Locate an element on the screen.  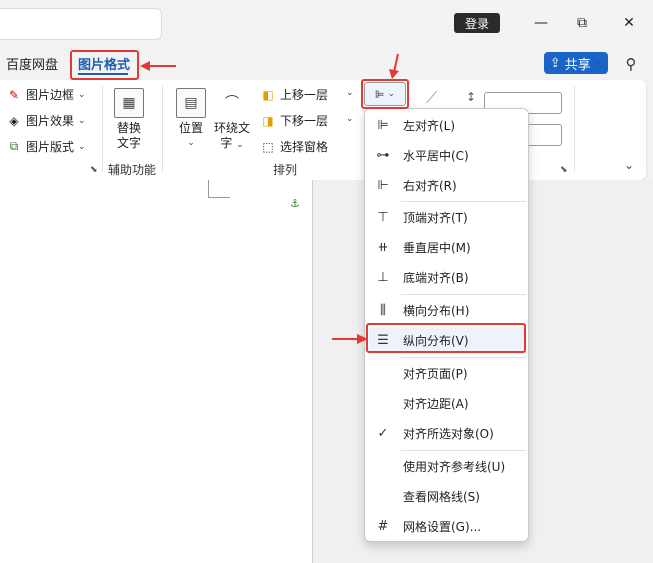
menu-item-view-gridlines: 查看网格线(S) is located at coordinates (447, 496).